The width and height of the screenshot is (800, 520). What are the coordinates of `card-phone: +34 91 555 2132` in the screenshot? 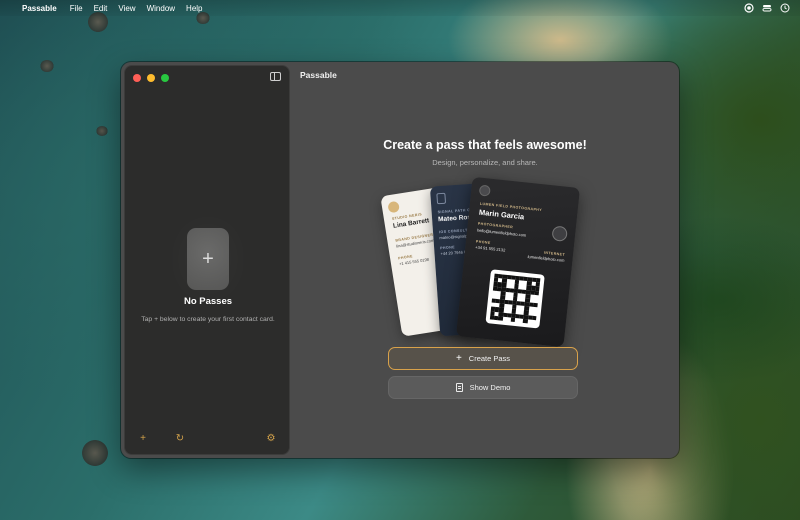 It's located at (490, 248).